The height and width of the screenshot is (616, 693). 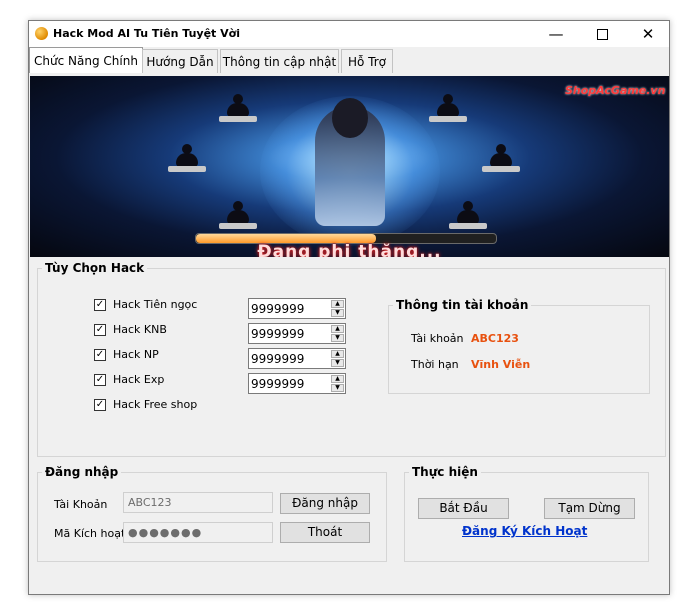 What do you see at coordinates (367, 61) in the screenshot?
I see `tab-support: Hỗ Trợ` at bounding box center [367, 61].